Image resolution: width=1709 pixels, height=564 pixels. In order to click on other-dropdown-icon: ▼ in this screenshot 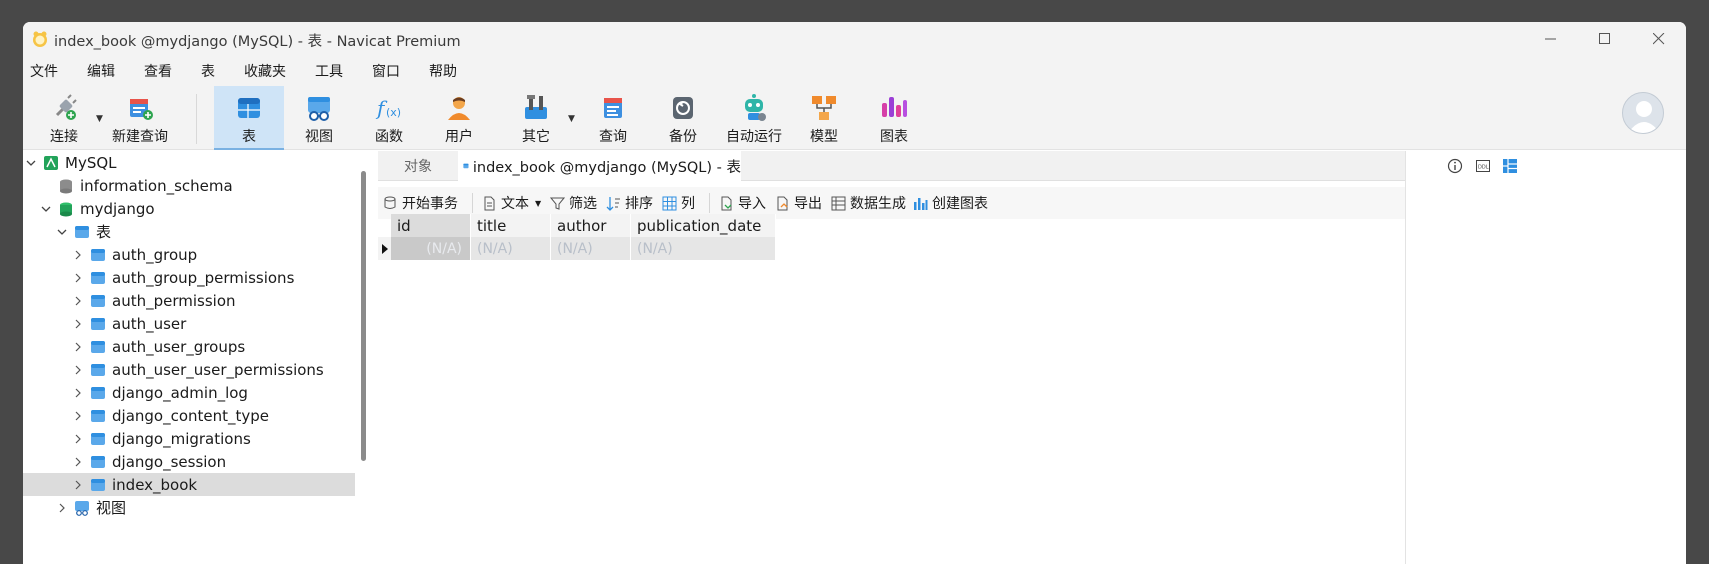, I will do `click(571, 119)`.